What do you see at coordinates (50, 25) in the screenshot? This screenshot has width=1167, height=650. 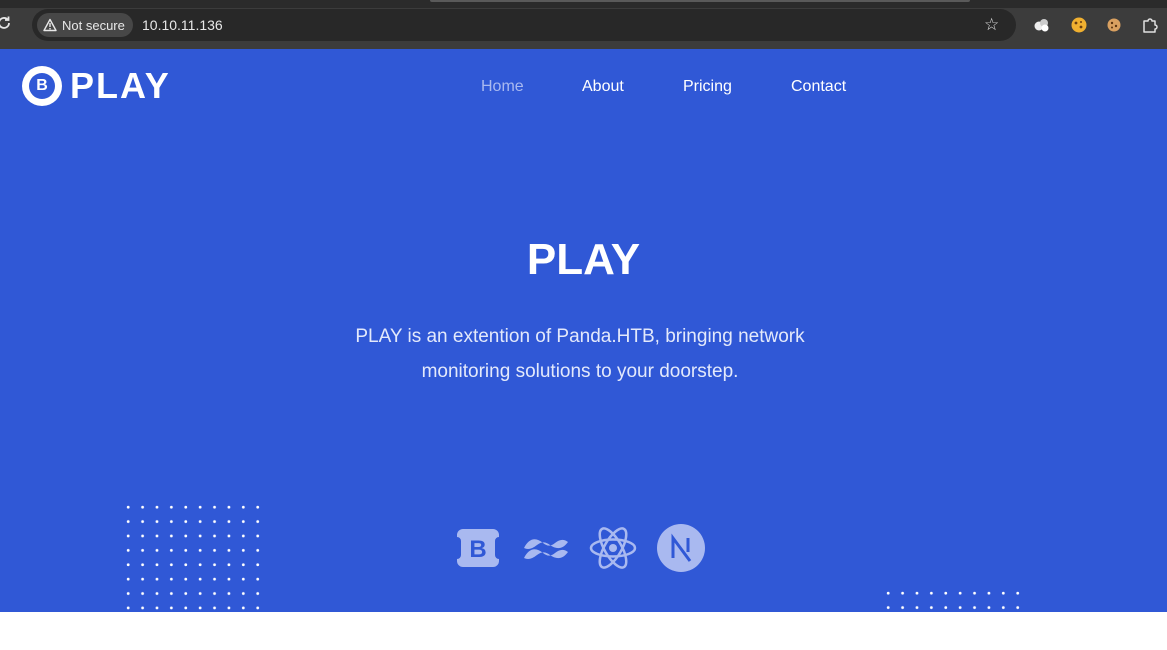 I see `warning-icon` at bounding box center [50, 25].